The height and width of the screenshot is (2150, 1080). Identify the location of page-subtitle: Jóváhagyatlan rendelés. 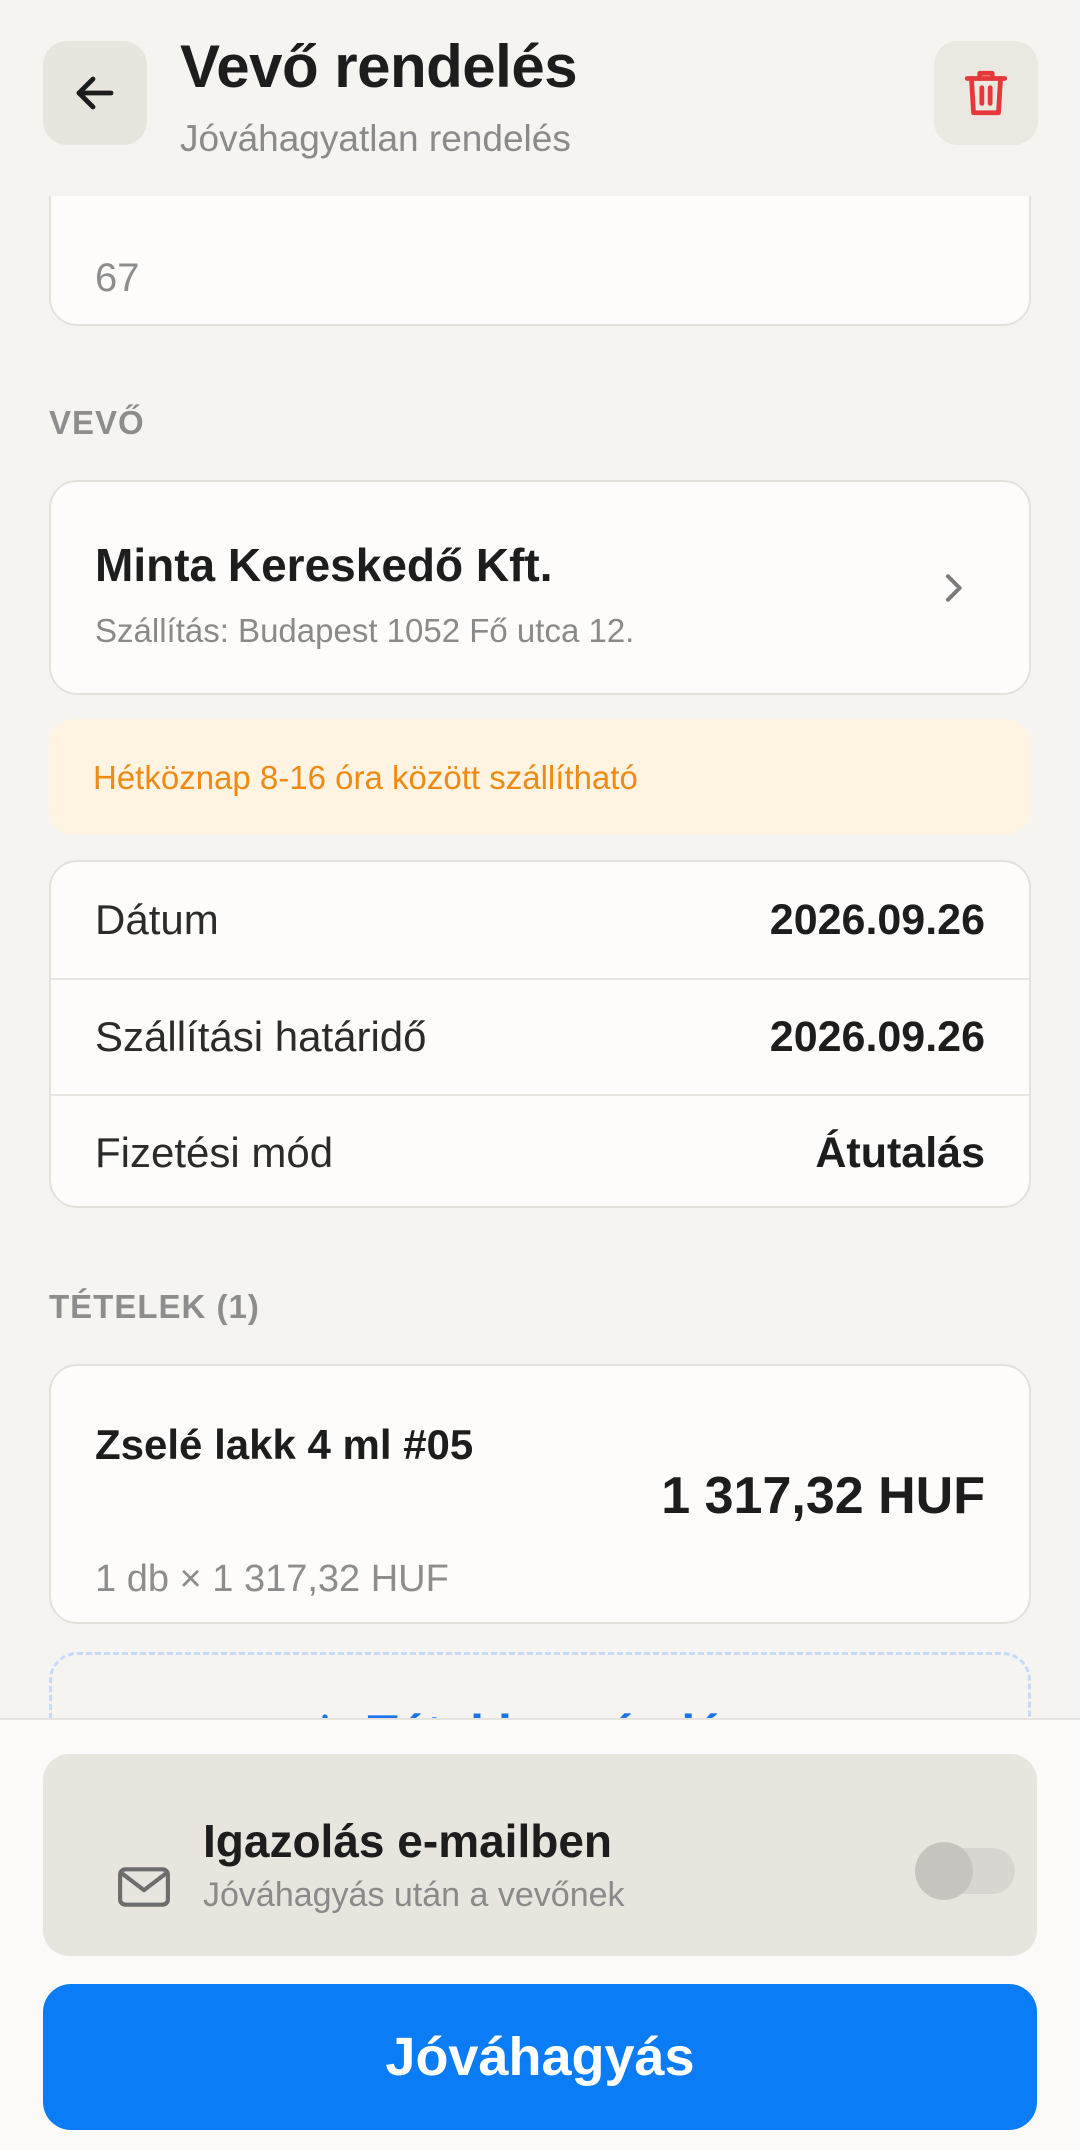
(375, 138).